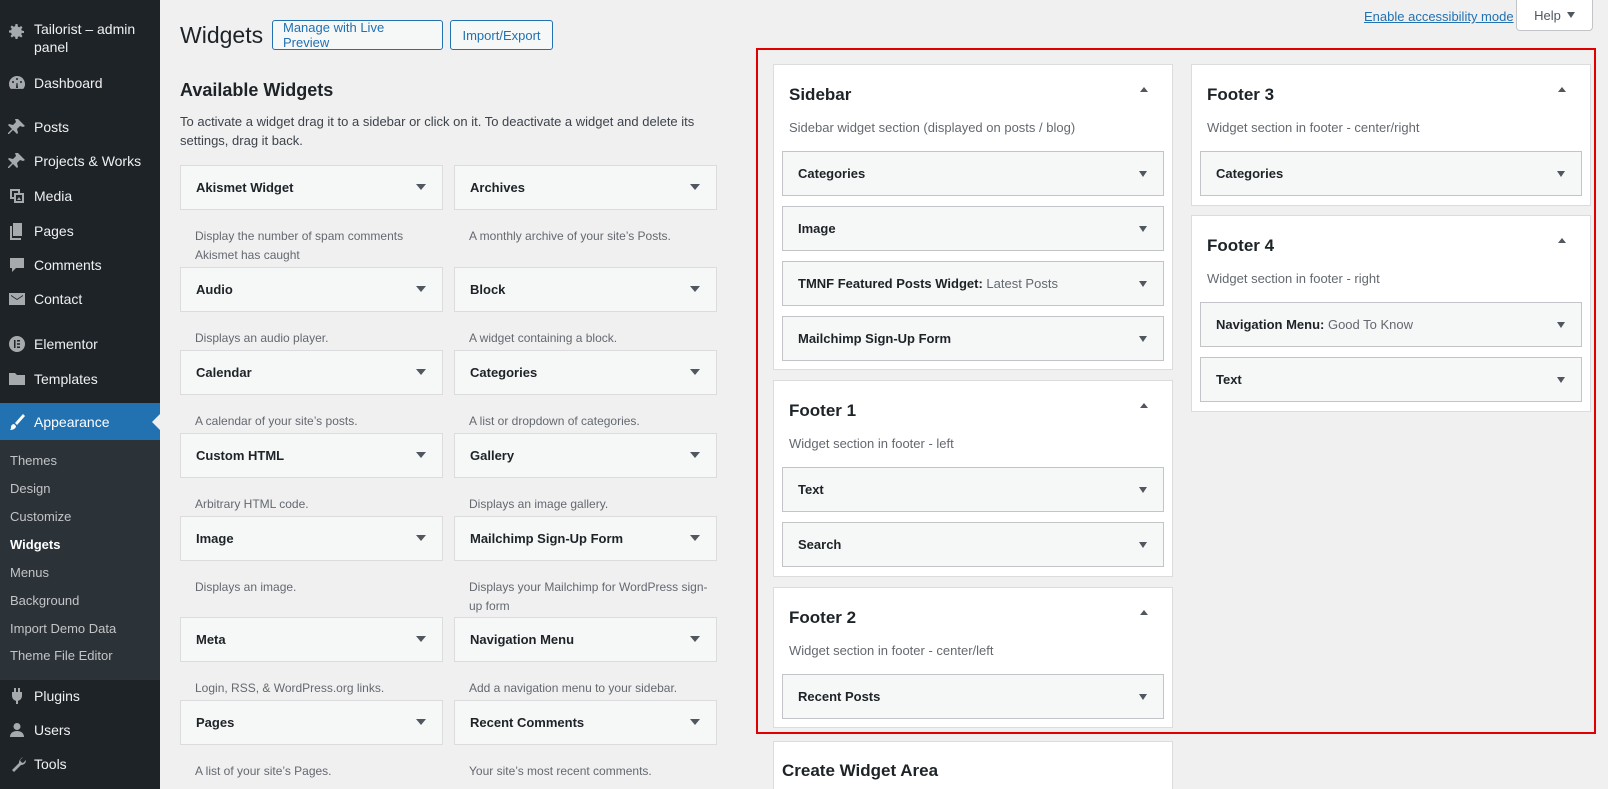 This screenshot has height=789, width=1608. What do you see at coordinates (817, 228) in the screenshot?
I see `widget-name: Image` at bounding box center [817, 228].